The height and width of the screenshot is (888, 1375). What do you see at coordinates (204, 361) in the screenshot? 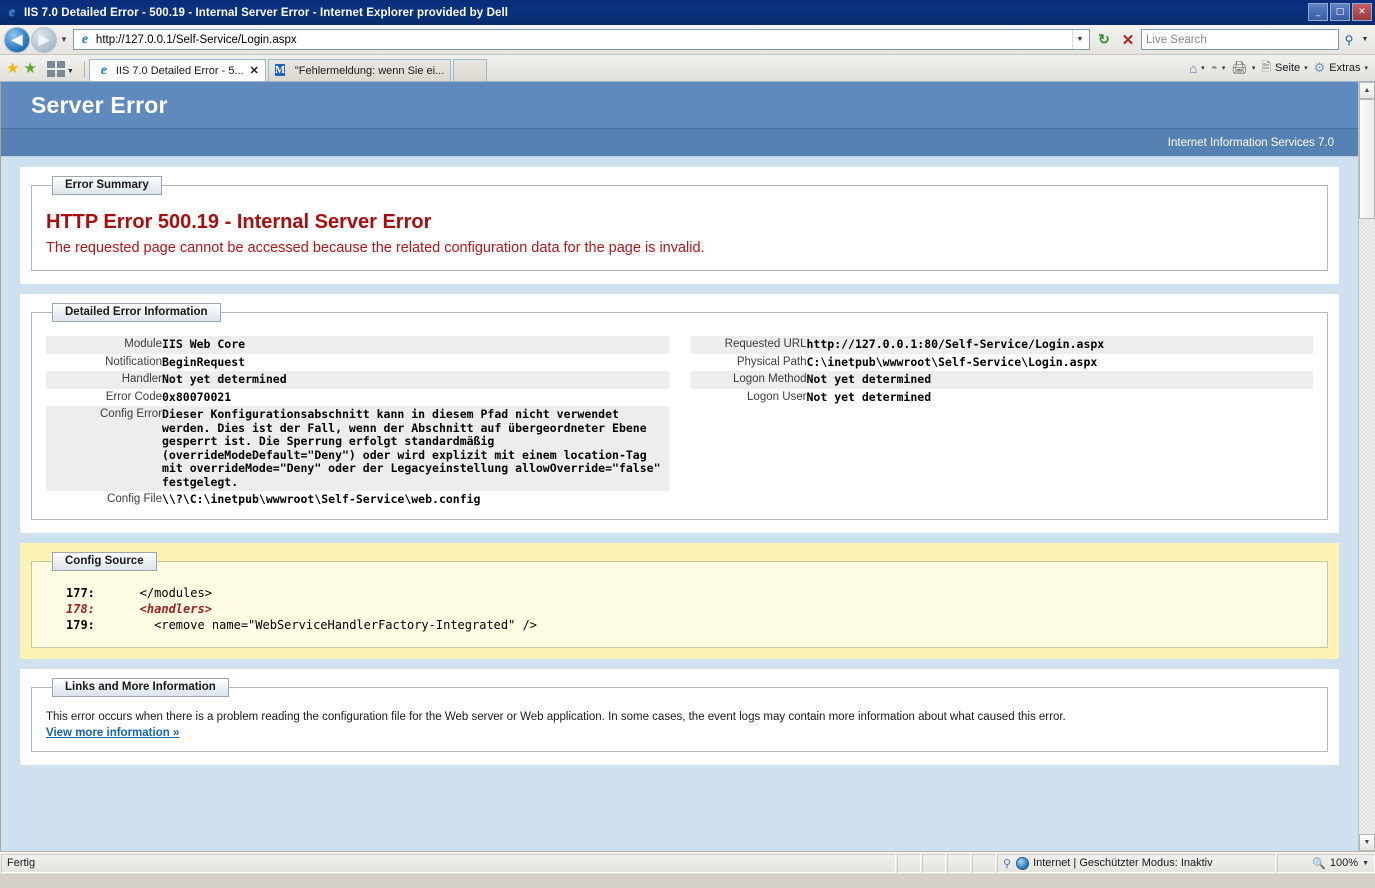
I see `row-value: BeginRequest` at bounding box center [204, 361].